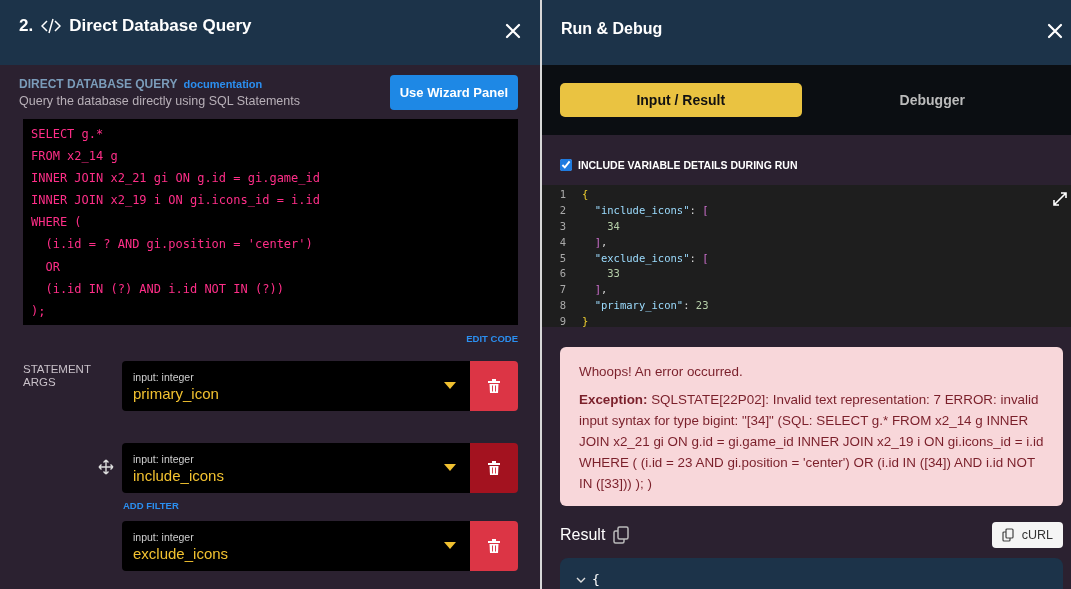 Image resolution: width=1071 pixels, height=589 pixels. I want to click on checkbox-label: INCLUDE VARIABLE DETAILS DURING RUN, so click(688, 164).